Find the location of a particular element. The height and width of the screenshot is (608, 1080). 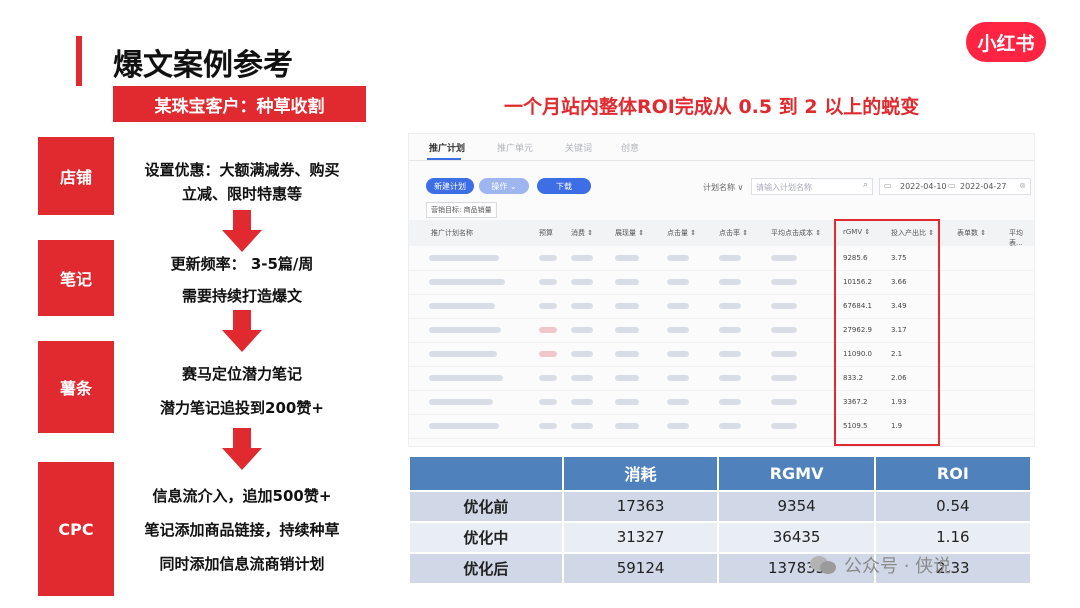

wechat-icon is located at coordinates (824, 565).